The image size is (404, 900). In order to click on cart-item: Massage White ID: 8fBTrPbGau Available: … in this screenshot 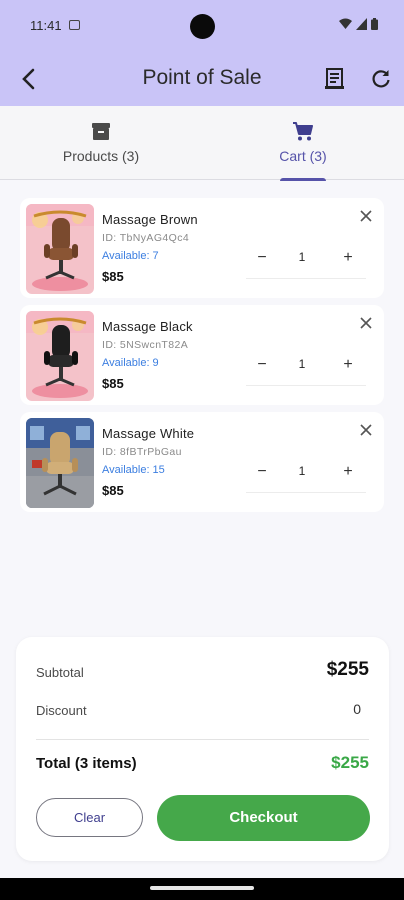, I will do `click(202, 462)`.